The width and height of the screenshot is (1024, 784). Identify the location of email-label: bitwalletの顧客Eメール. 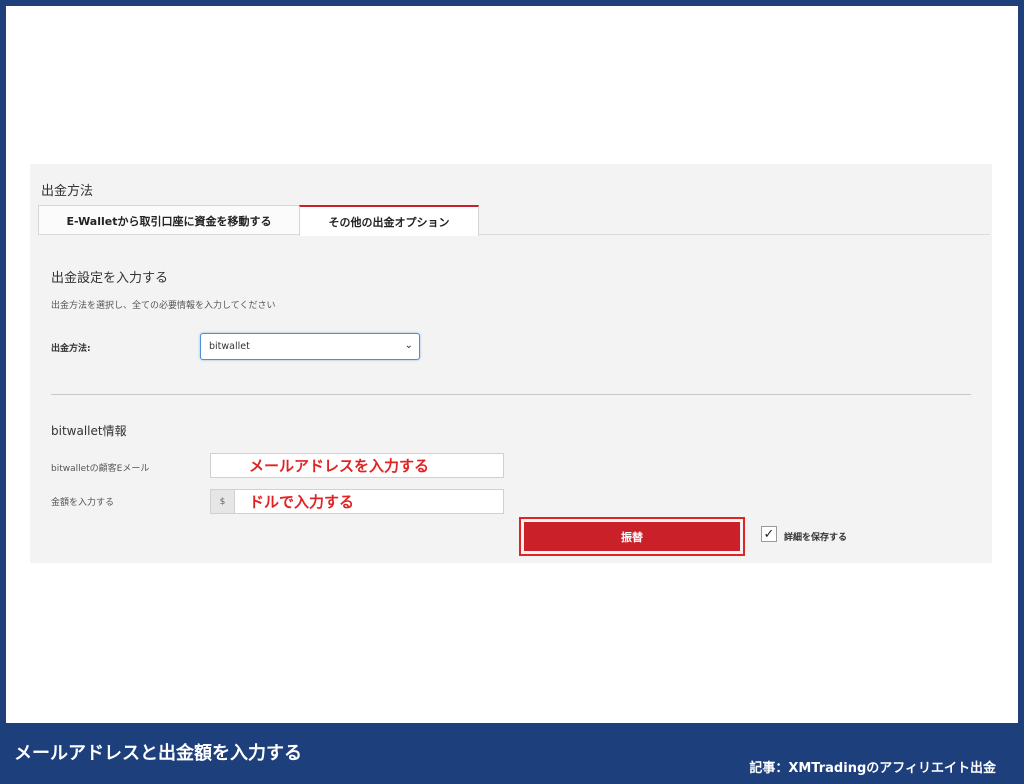
(100, 469).